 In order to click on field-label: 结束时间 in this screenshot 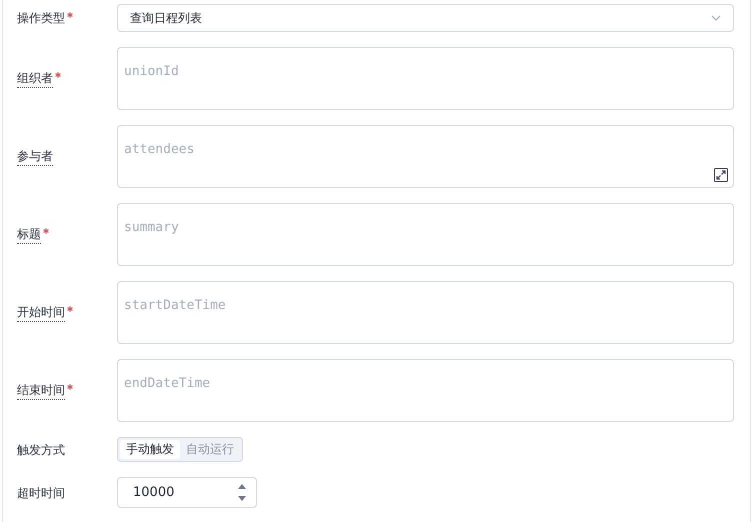, I will do `click(41, 390)`.